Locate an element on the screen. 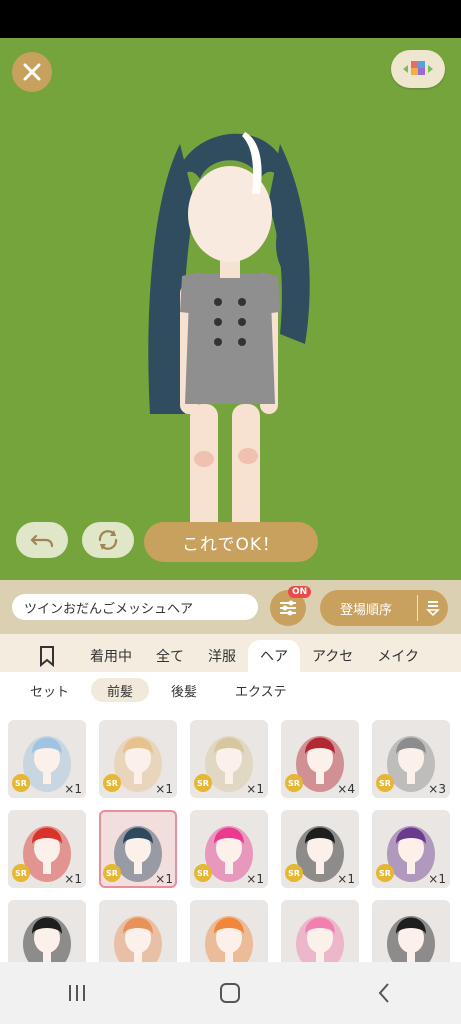 This screenshot has width=461, height=1024. status-bar is located at coordinates (230, 19).